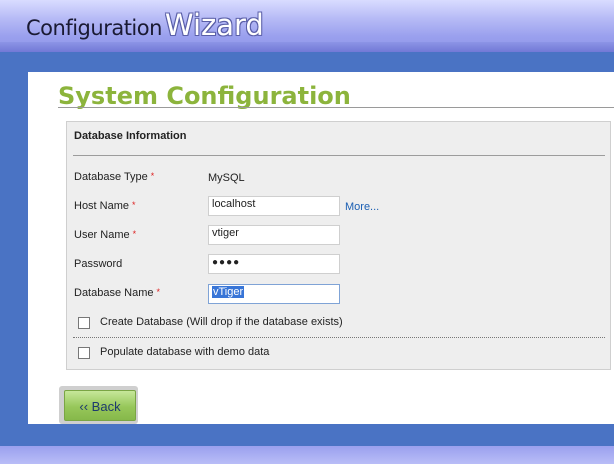  Describe the element at coordinates (274, 206) in the screenshot. I see `host-name-input: localhost` at that location.